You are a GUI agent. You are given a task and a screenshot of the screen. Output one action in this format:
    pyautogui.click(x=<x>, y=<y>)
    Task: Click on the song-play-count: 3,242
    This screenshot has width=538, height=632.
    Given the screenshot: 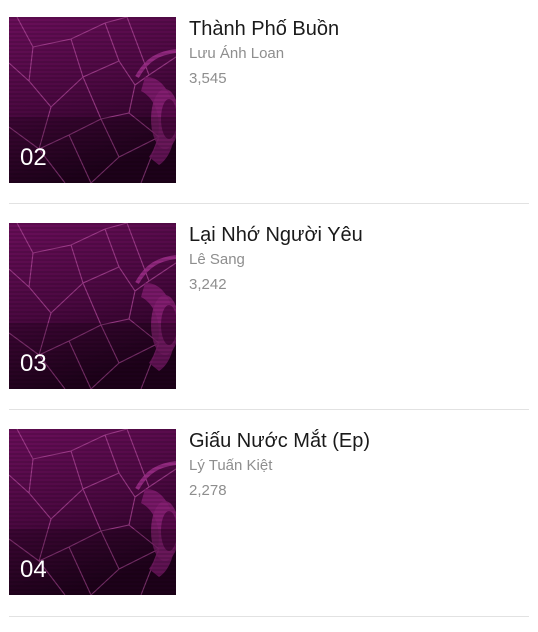 What is the action you would take?
    pyautogui.click(x=208, y=284)
    